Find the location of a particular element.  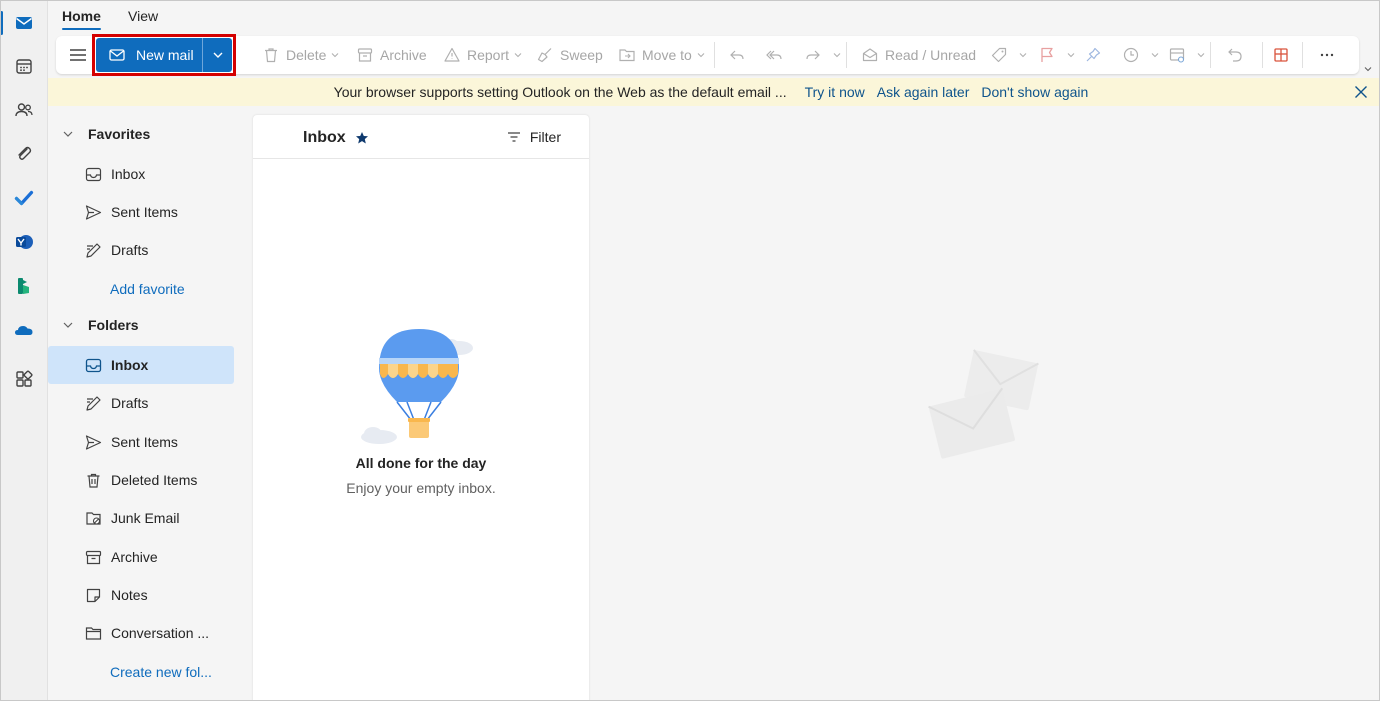

onedrive-app-button is located at coordinates (24, 330).